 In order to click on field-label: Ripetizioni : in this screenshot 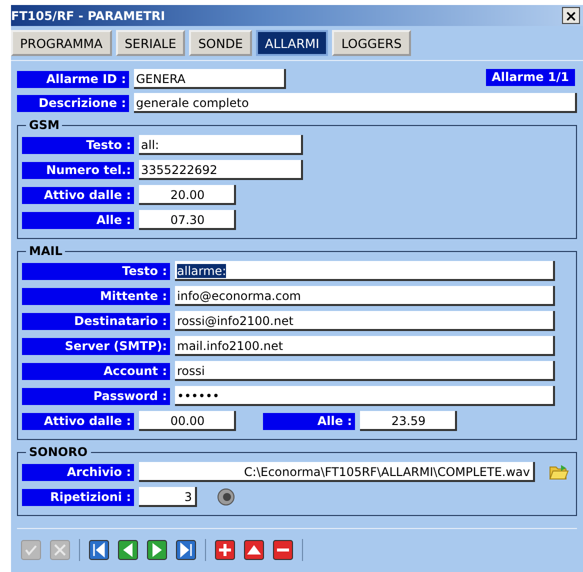, I will do `click(78, 497)`.